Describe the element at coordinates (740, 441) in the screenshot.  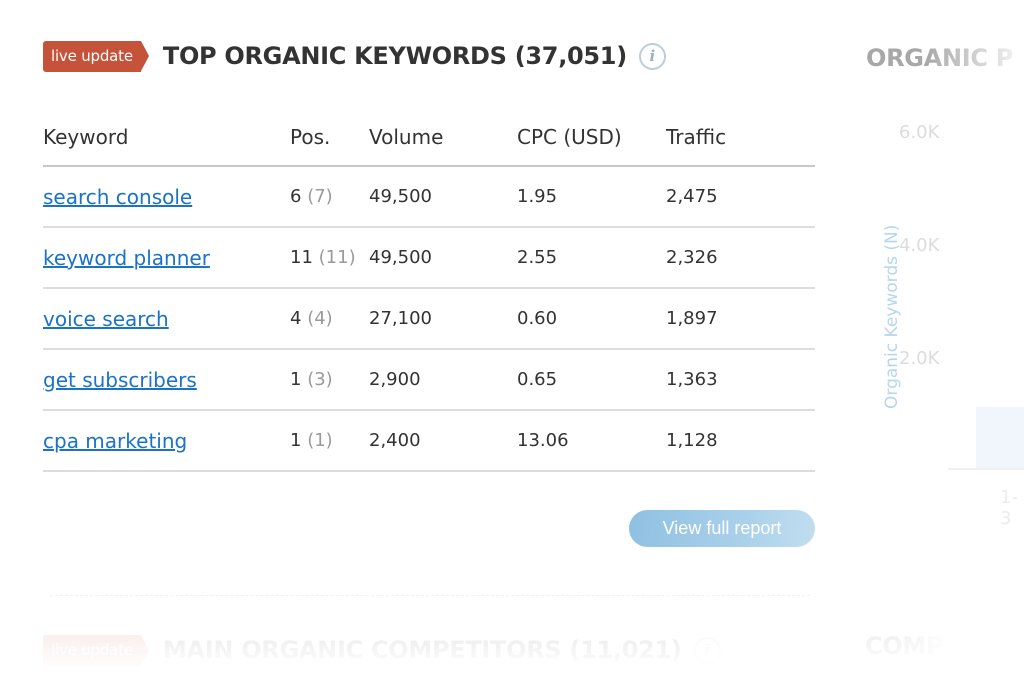
I see `traffic-cell: 1,128` at that location.